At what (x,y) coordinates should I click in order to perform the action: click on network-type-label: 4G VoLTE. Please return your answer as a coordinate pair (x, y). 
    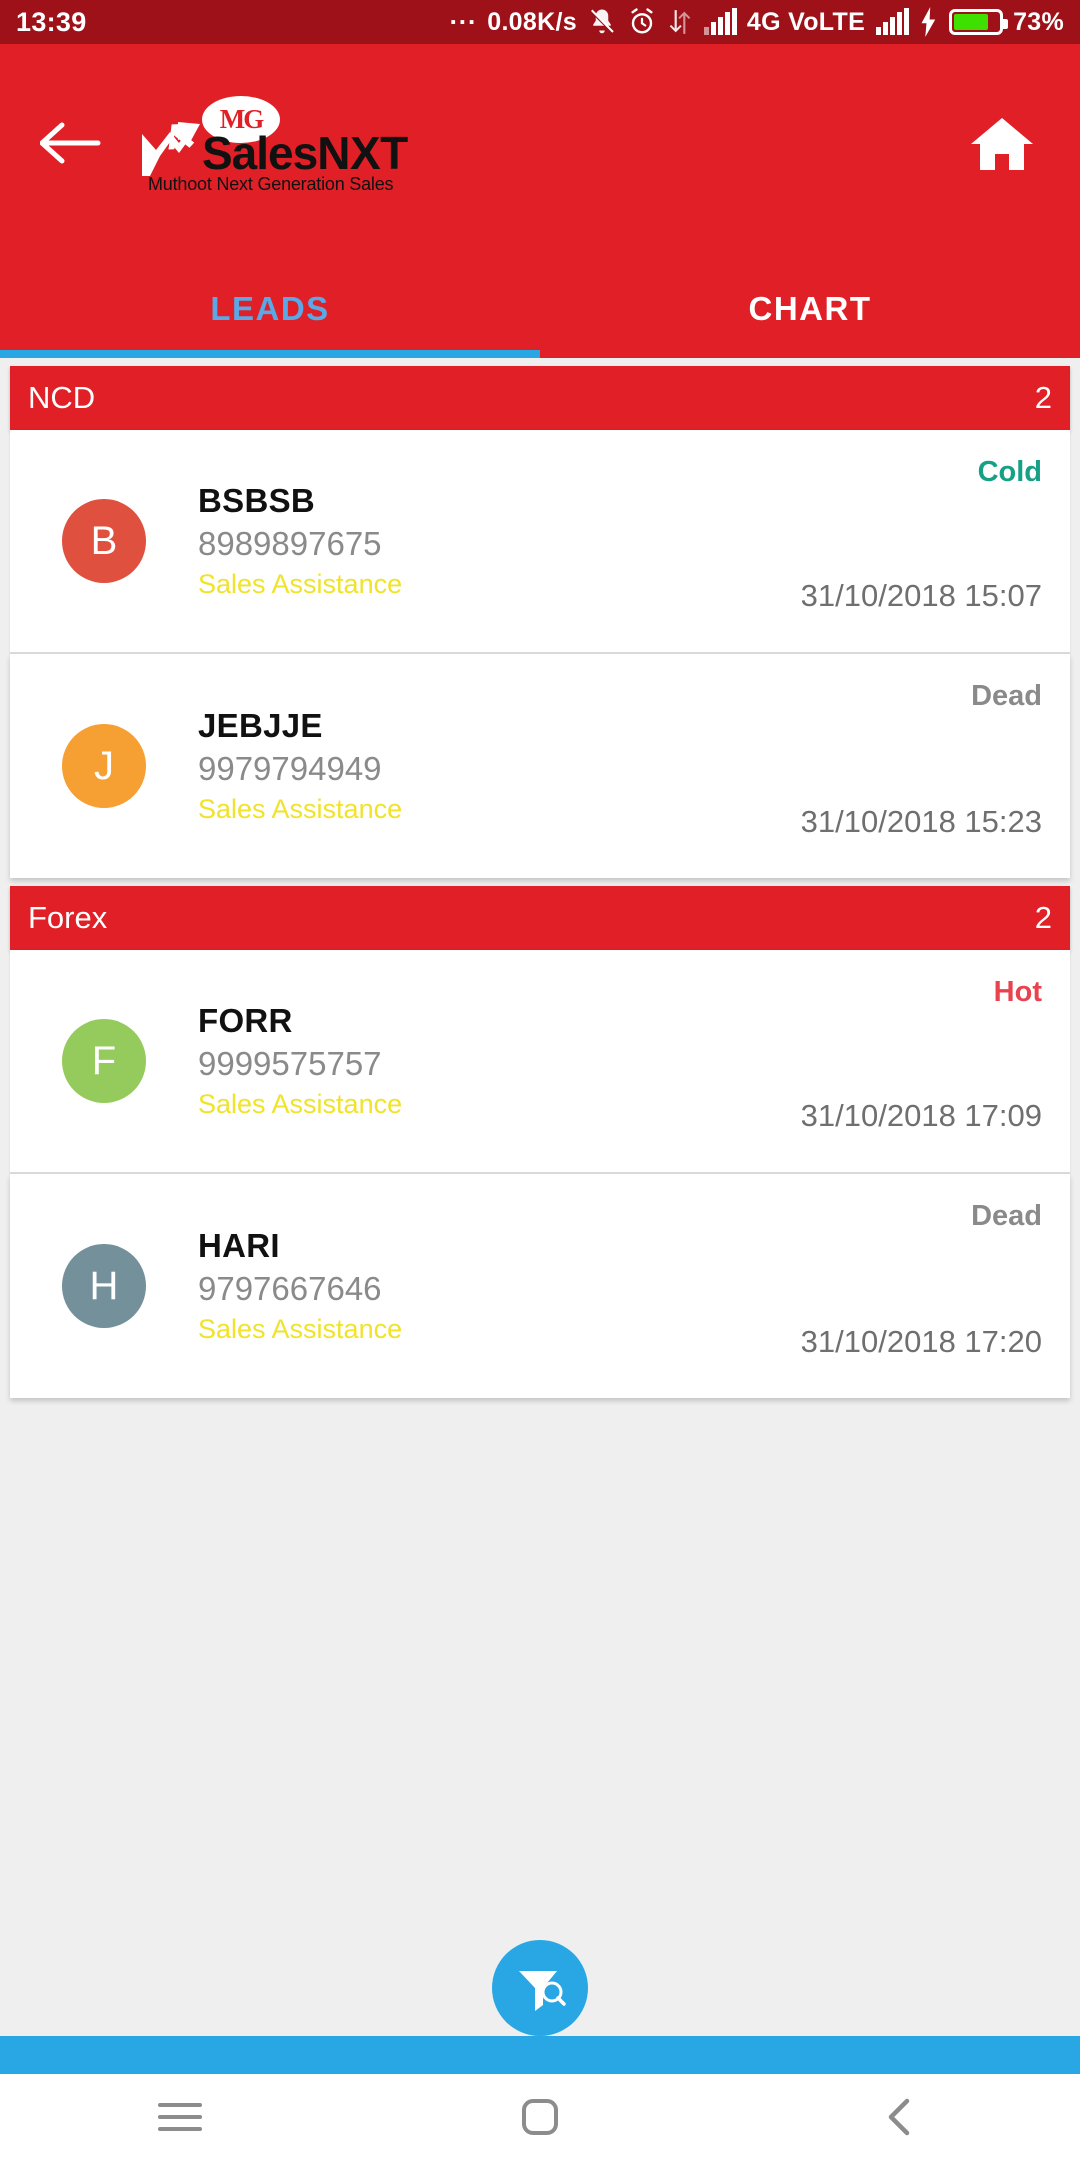
    Looking at the image, I should click on (806, 21).